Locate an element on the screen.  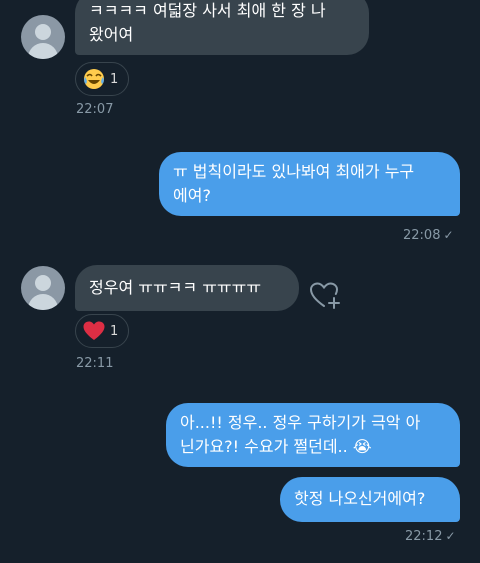
message-timestamp: 22:07 is located at coordinates (94, 109).